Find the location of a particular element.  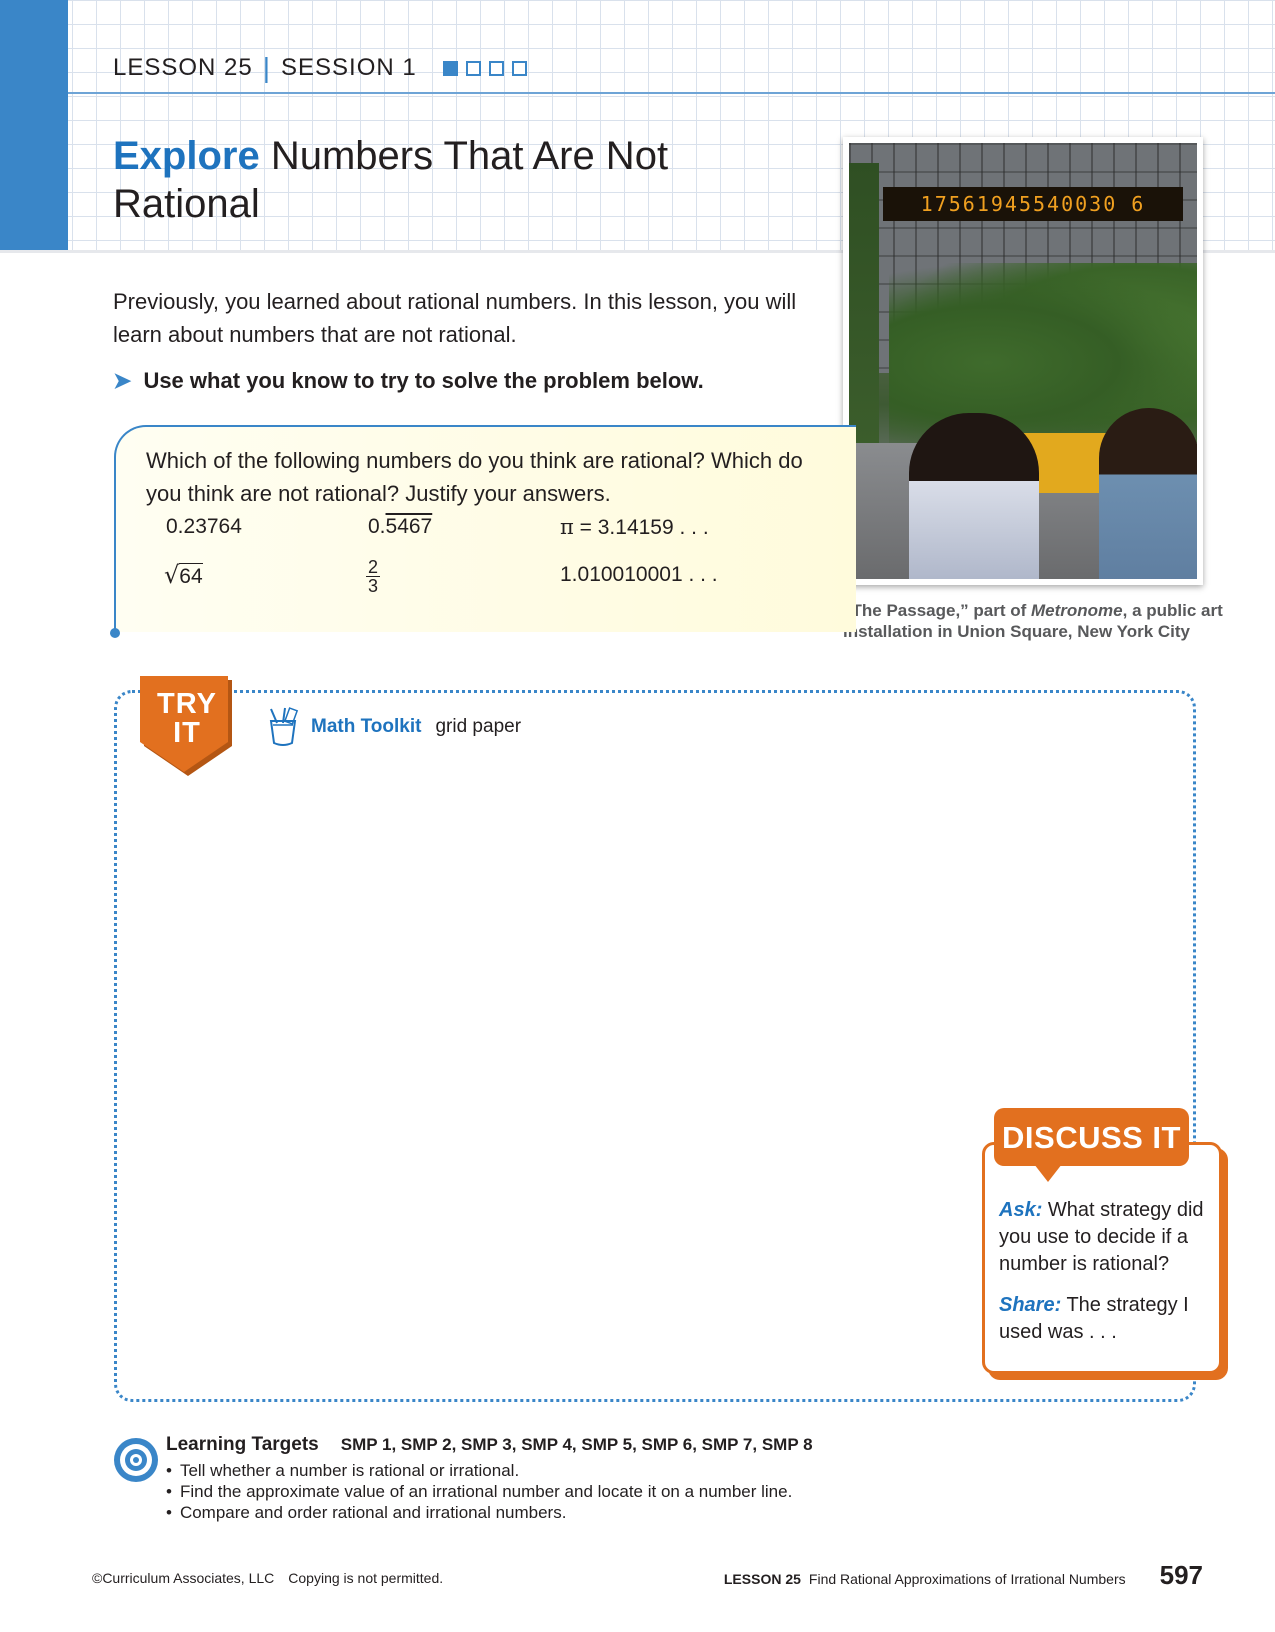

toolkit-item: grid paper is located at coordinates (478, 726).